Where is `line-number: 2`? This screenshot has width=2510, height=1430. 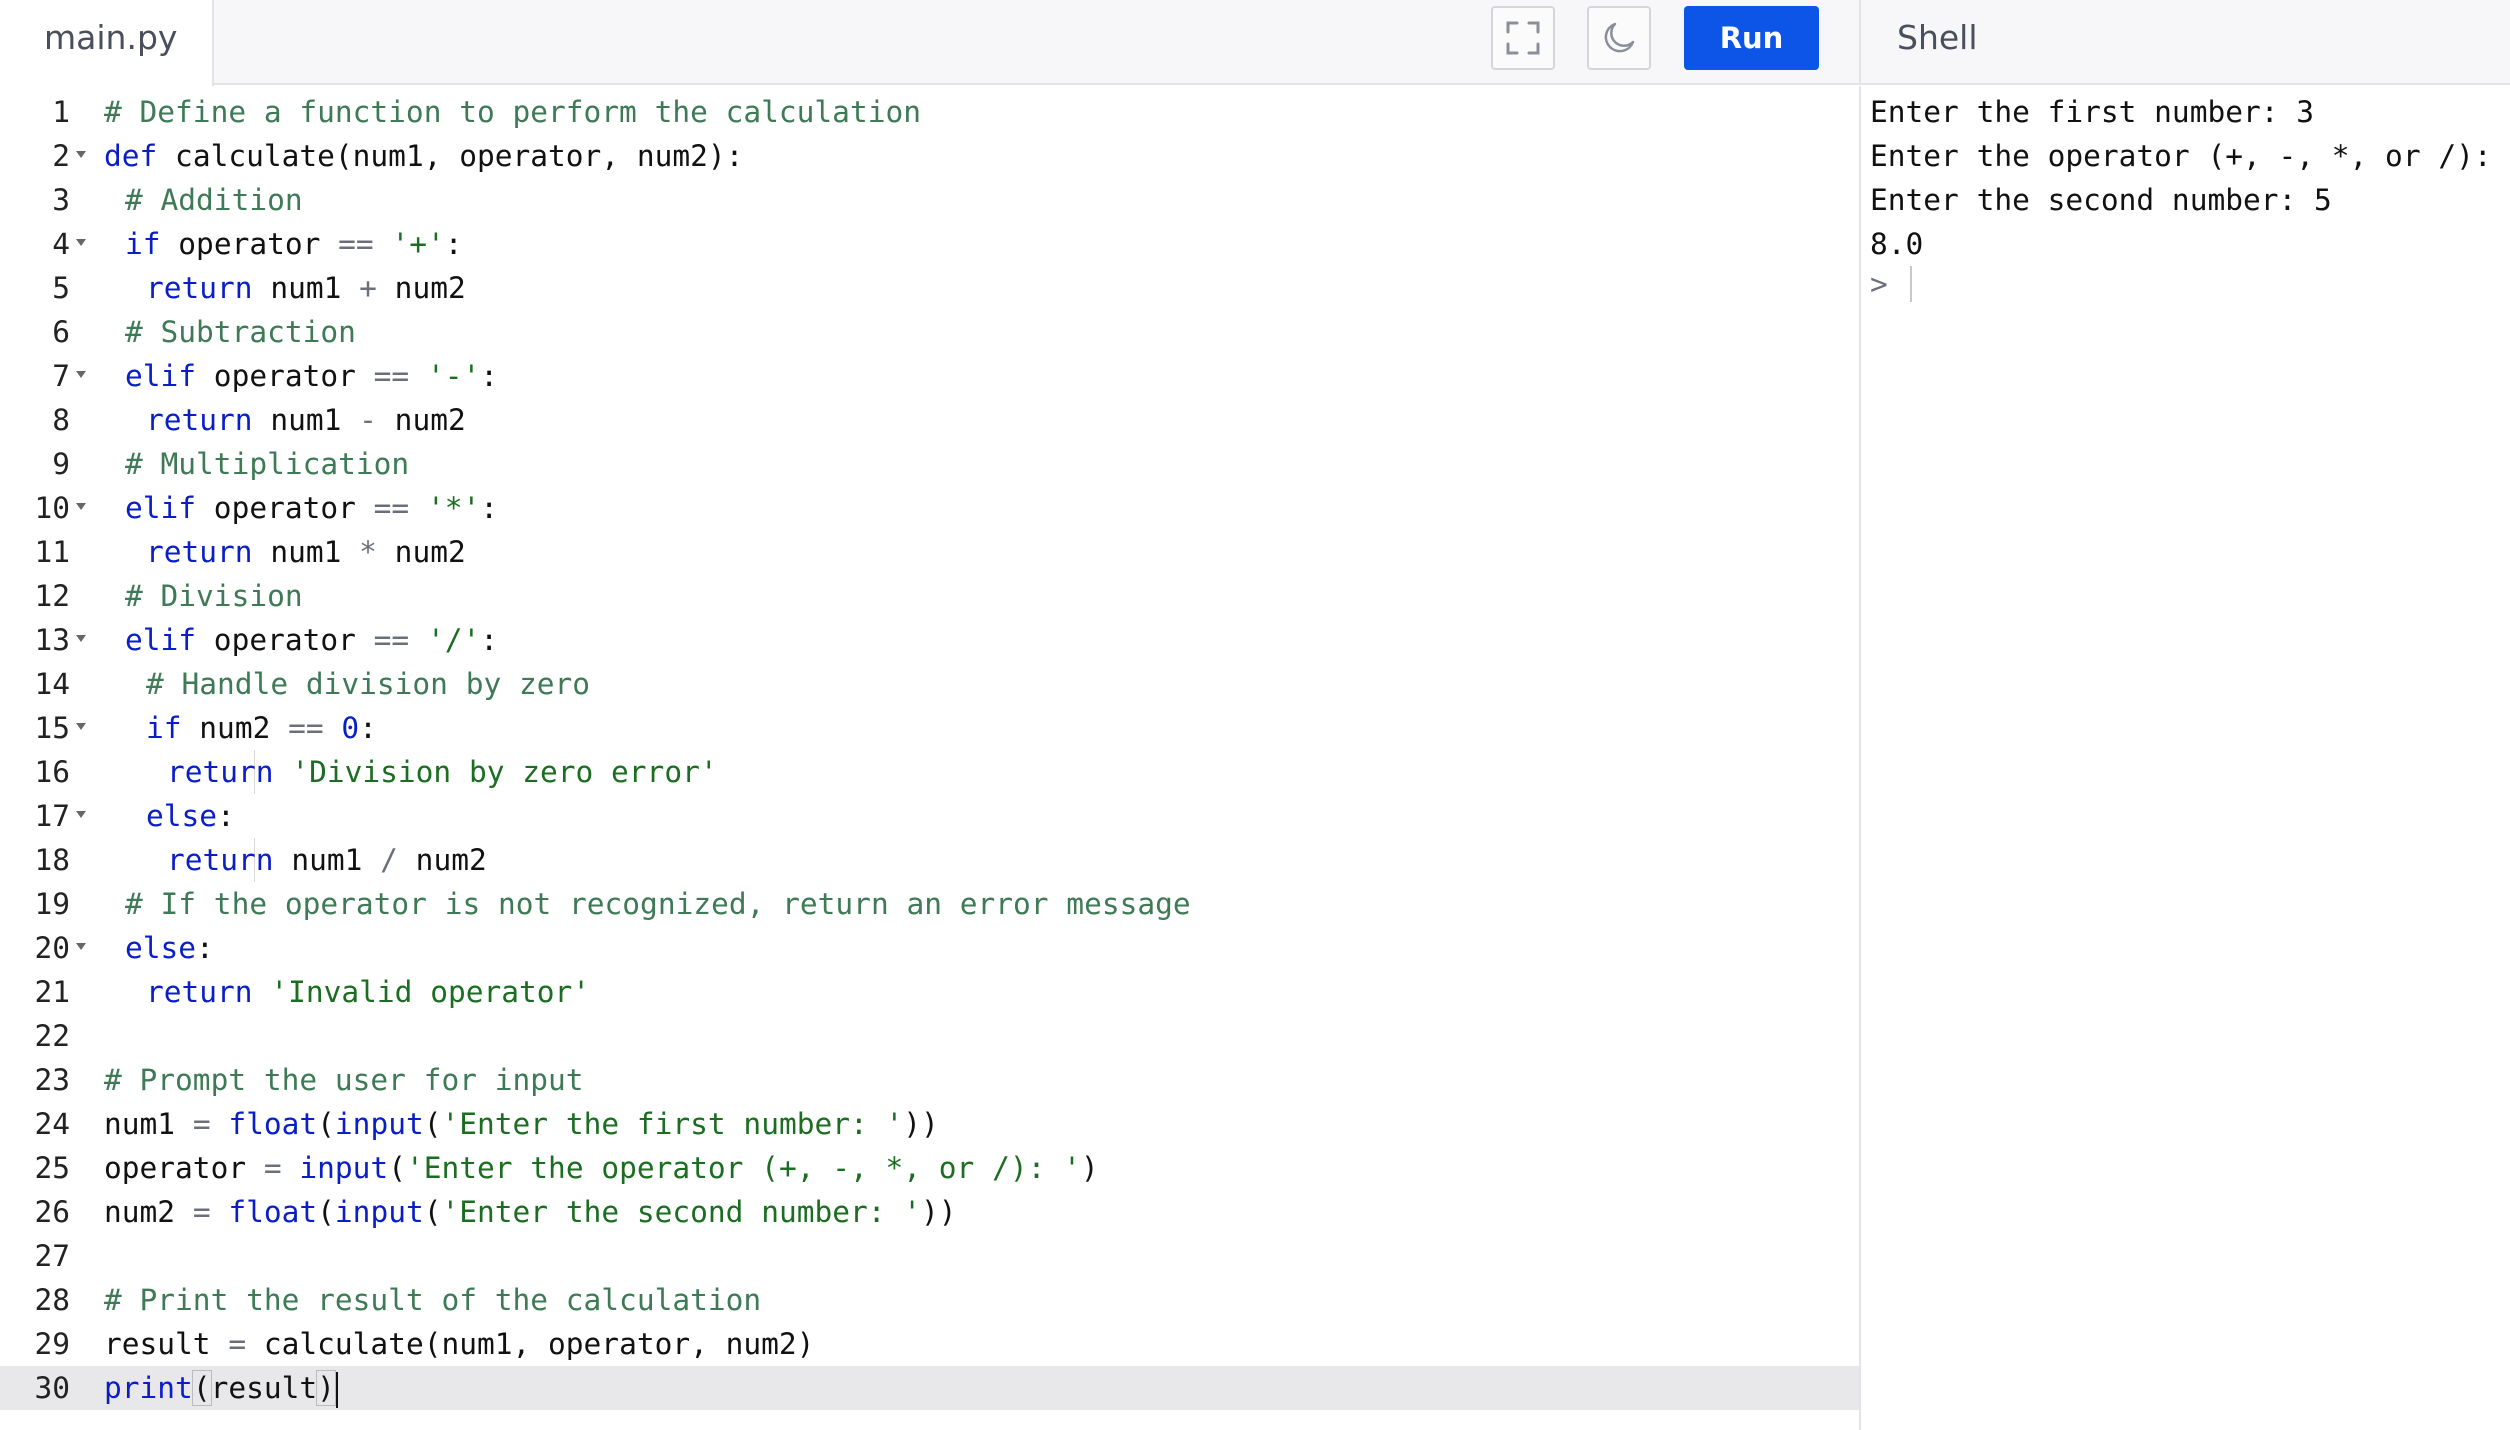
line-number: 2 is located at coordinates (61, 156).